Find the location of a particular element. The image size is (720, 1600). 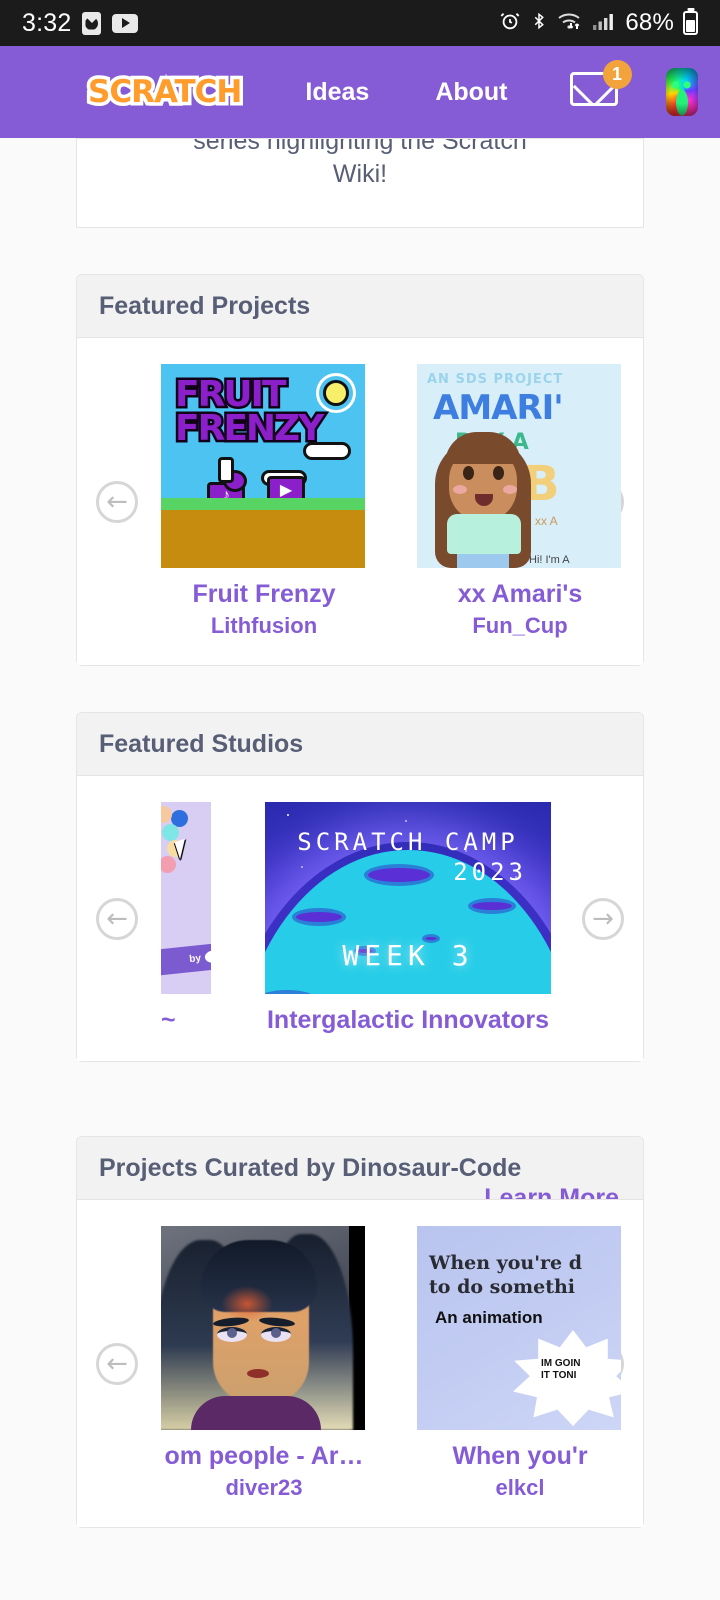

banner-text: by is located at coordinates (195, 958).